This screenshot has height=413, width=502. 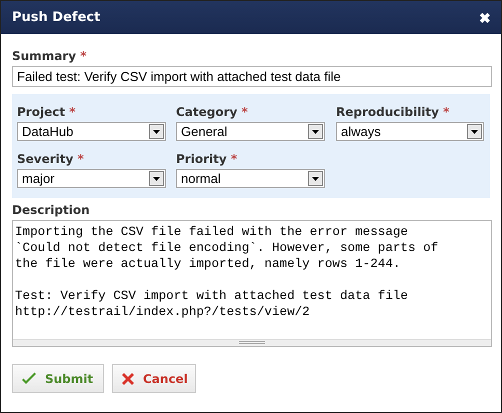 I want to click on field-label: Severity, so click(x=45, y=159).